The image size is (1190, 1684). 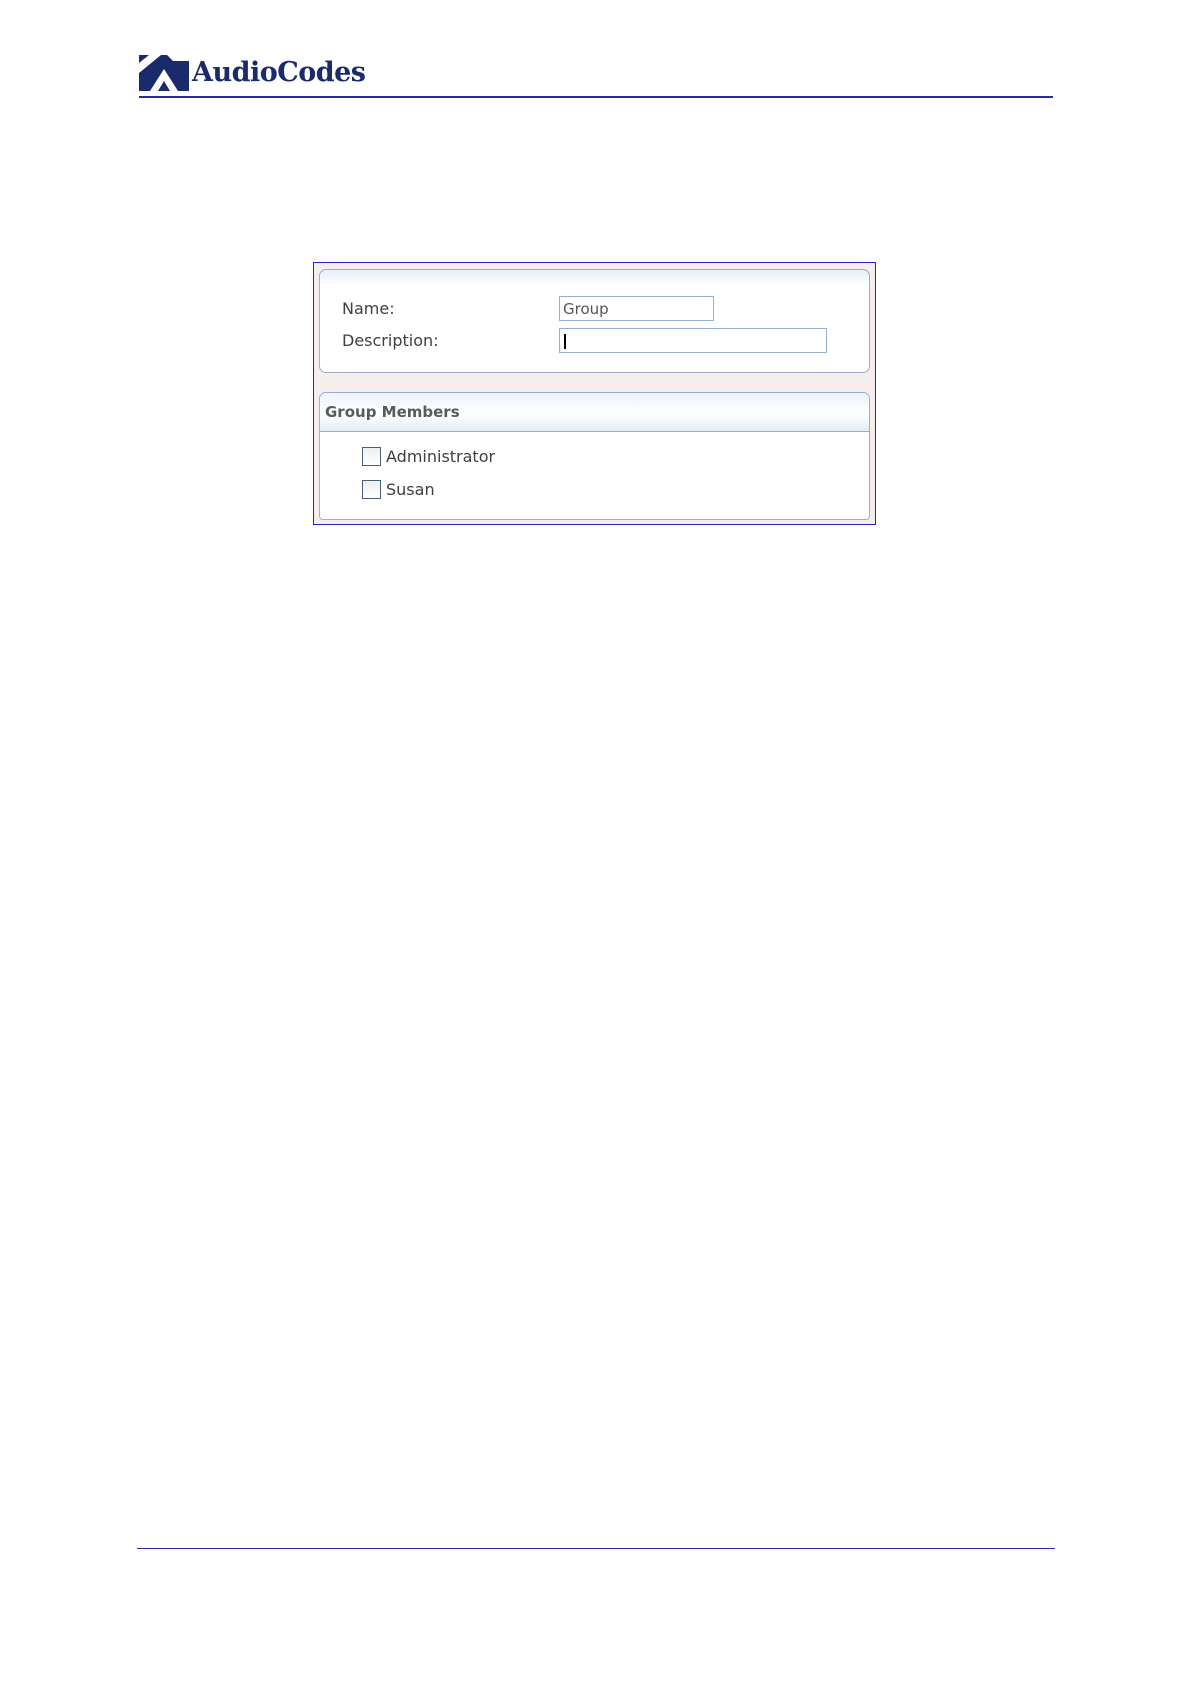 I want to click on group-details-panel: Name: Description:, so click(x=594, y=321).